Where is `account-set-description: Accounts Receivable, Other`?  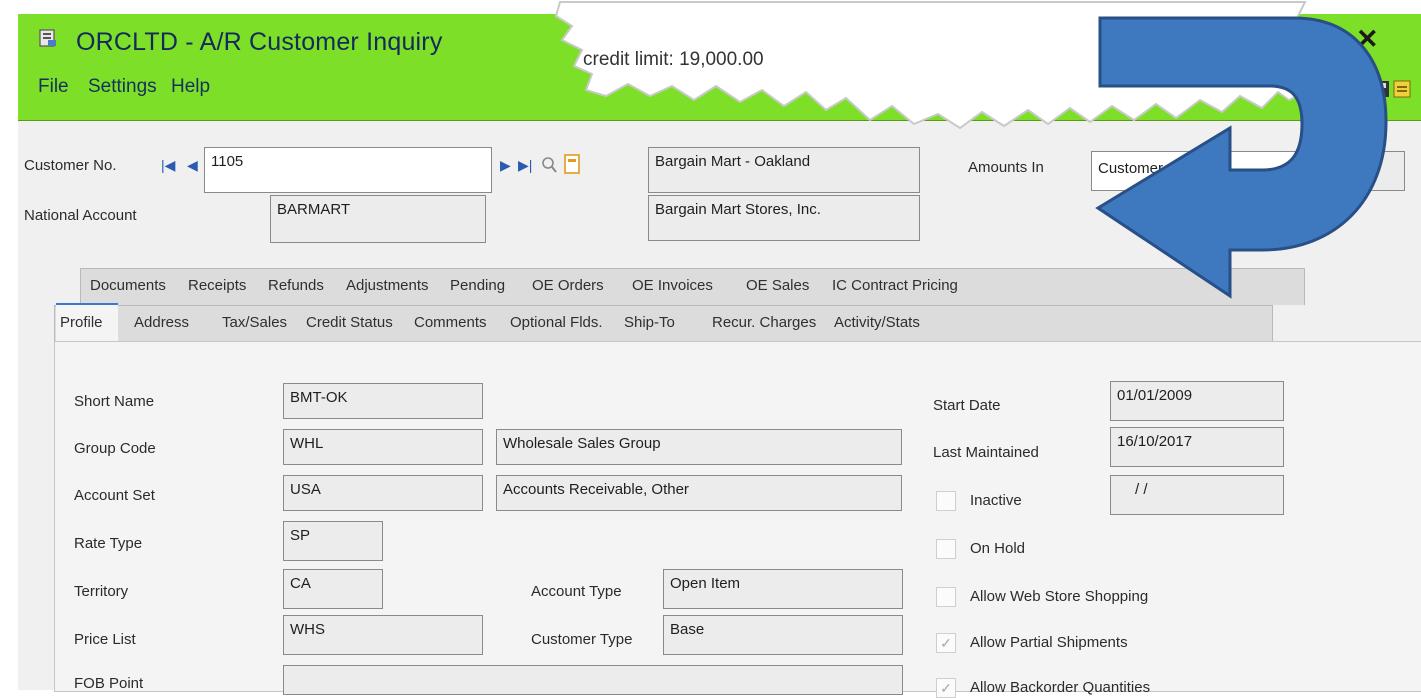 account-set-description: Accounts Receivable, Other is located at coordinates (699, 493).